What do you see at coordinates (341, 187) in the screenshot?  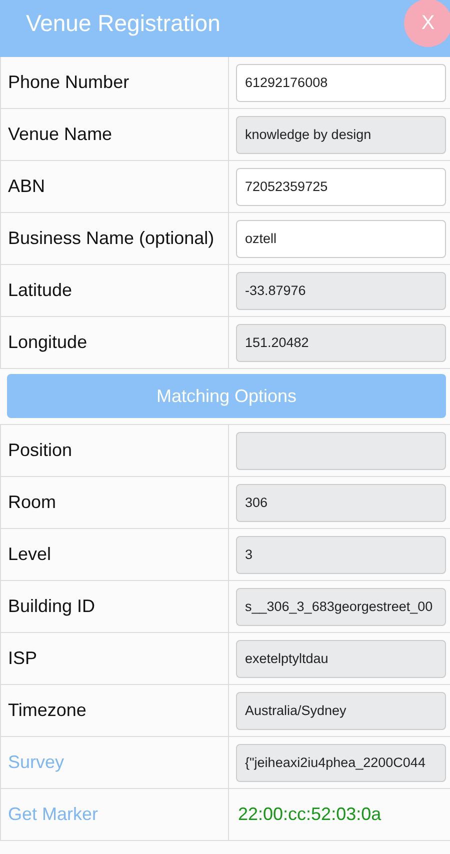 I see `input-field: 72052359725` at bounding box center [341, 187].